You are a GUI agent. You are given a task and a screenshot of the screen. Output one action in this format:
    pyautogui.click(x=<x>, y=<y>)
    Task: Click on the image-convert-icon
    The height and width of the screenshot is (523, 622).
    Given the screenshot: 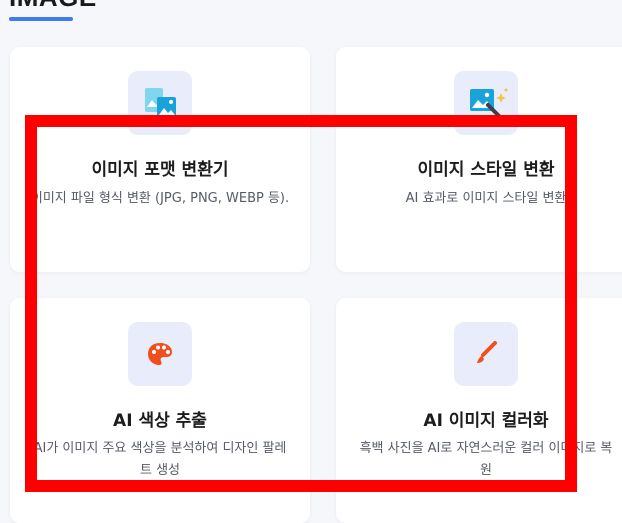 What is the action you would take?
    pyautogui.click(x=160, y=103)
    